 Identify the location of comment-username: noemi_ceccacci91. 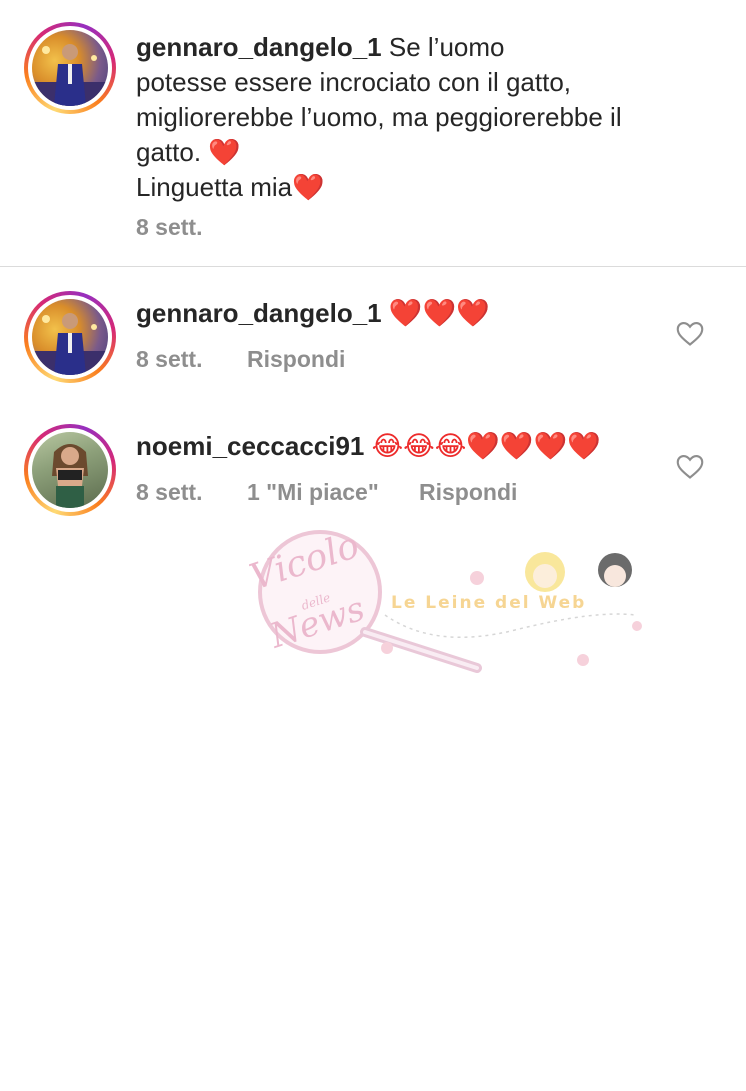
(250, 446).